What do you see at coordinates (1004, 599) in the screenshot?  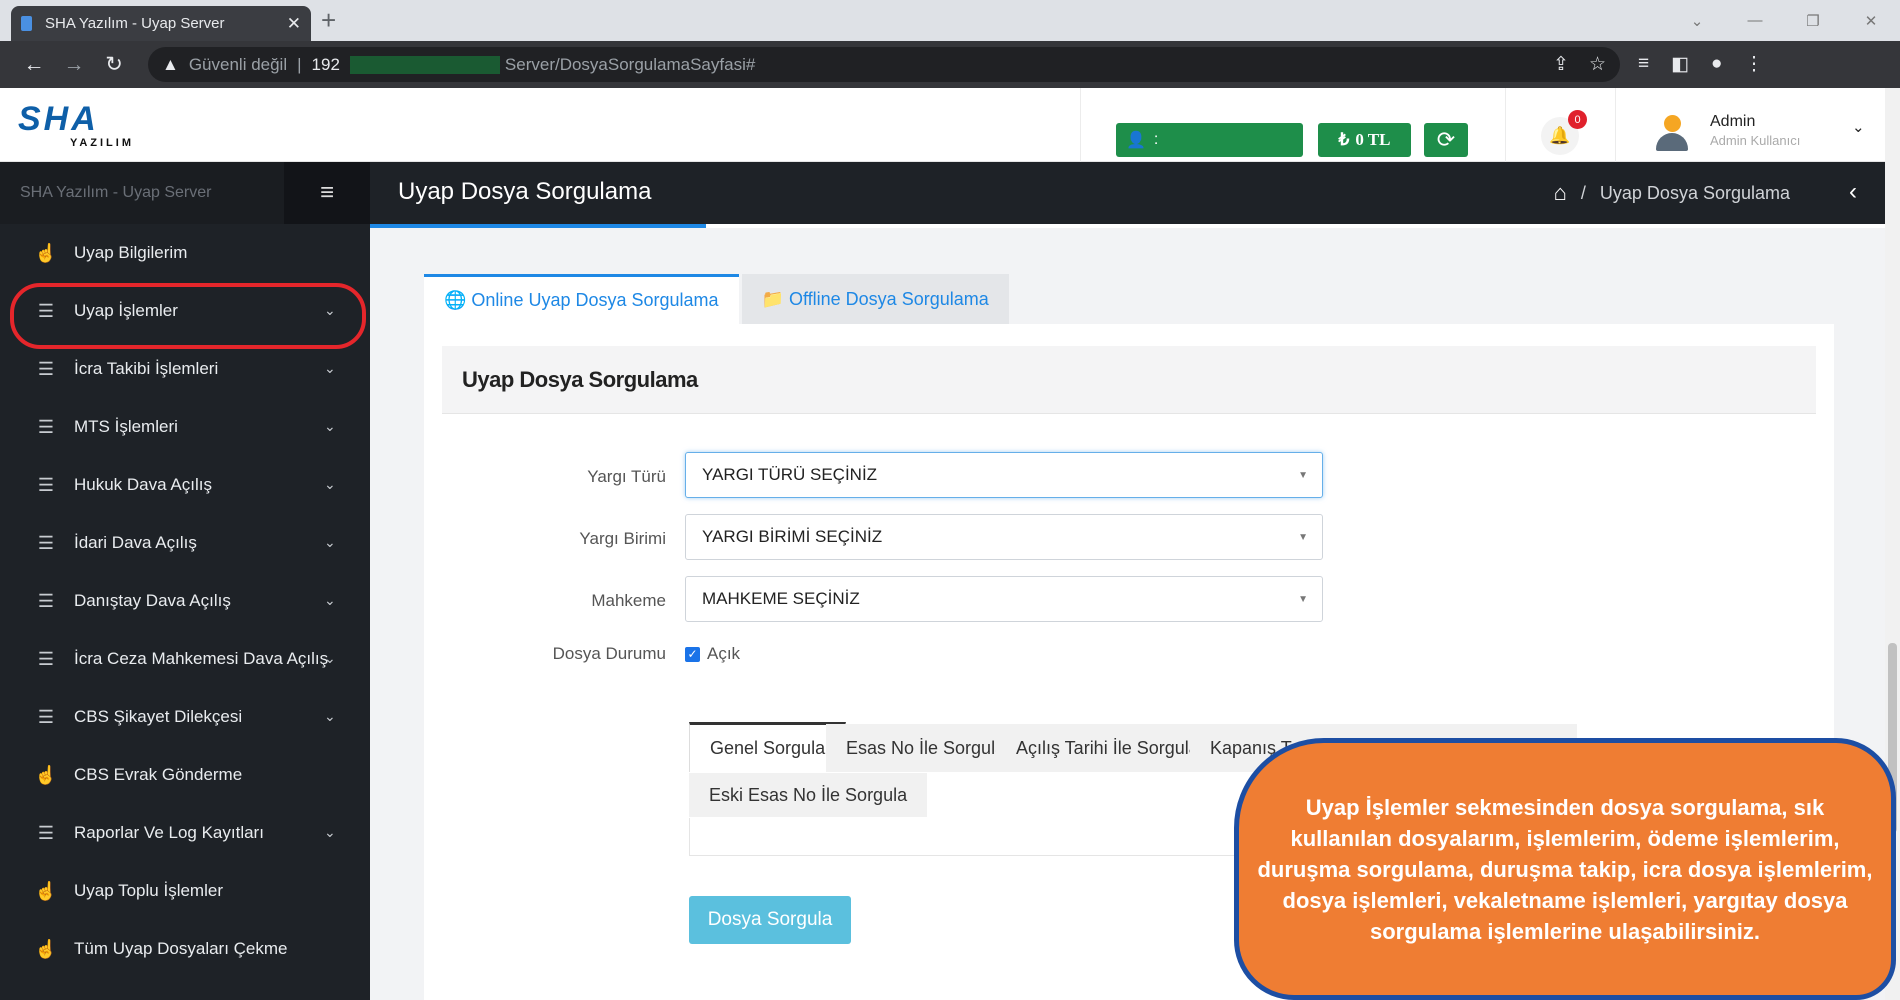 I see `mahkeme-select: MAHKEME SEÇİNİZ ▼` at bounding box center [1004, 599].